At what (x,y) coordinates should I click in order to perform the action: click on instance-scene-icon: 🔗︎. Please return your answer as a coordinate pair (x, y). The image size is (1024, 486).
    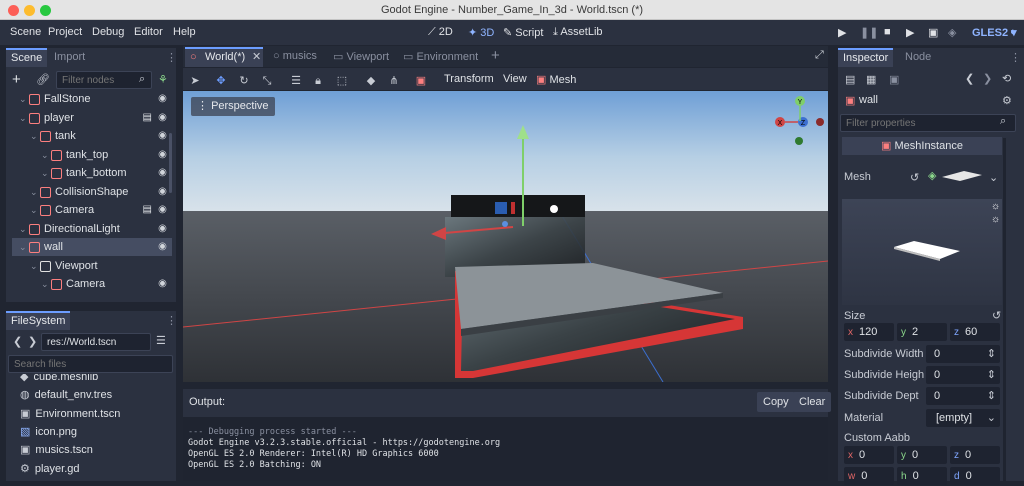
    Looking at the image, I should click on (43, 79).